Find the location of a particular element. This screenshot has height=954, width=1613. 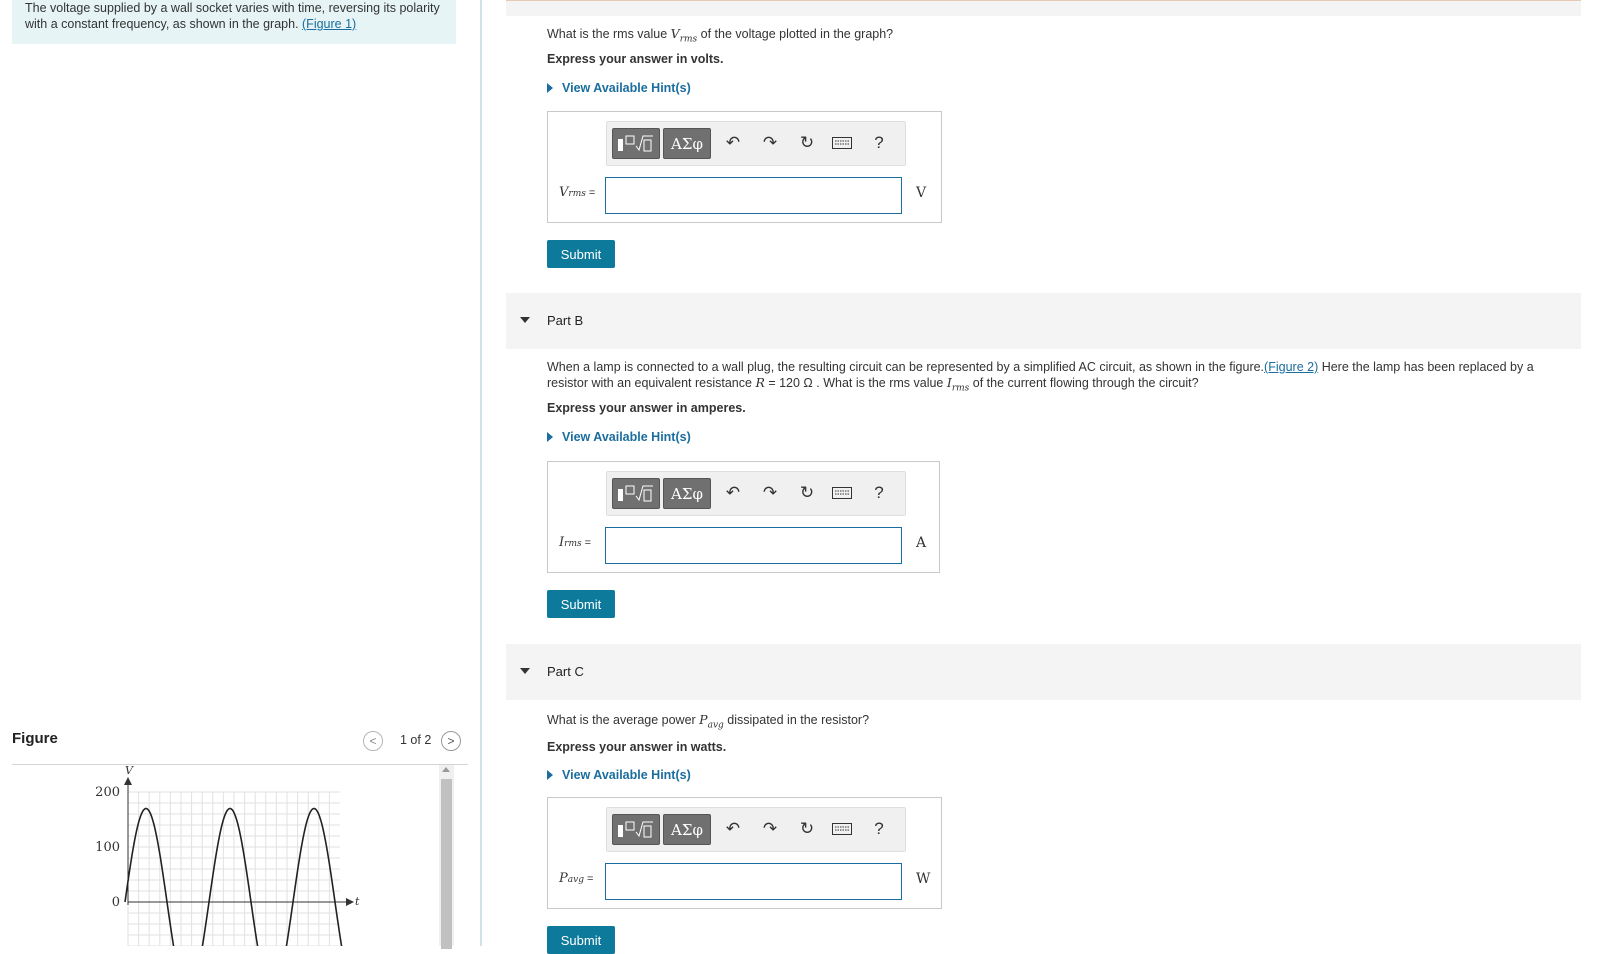

figure-title: Figure is located at coordinates (35, 738).